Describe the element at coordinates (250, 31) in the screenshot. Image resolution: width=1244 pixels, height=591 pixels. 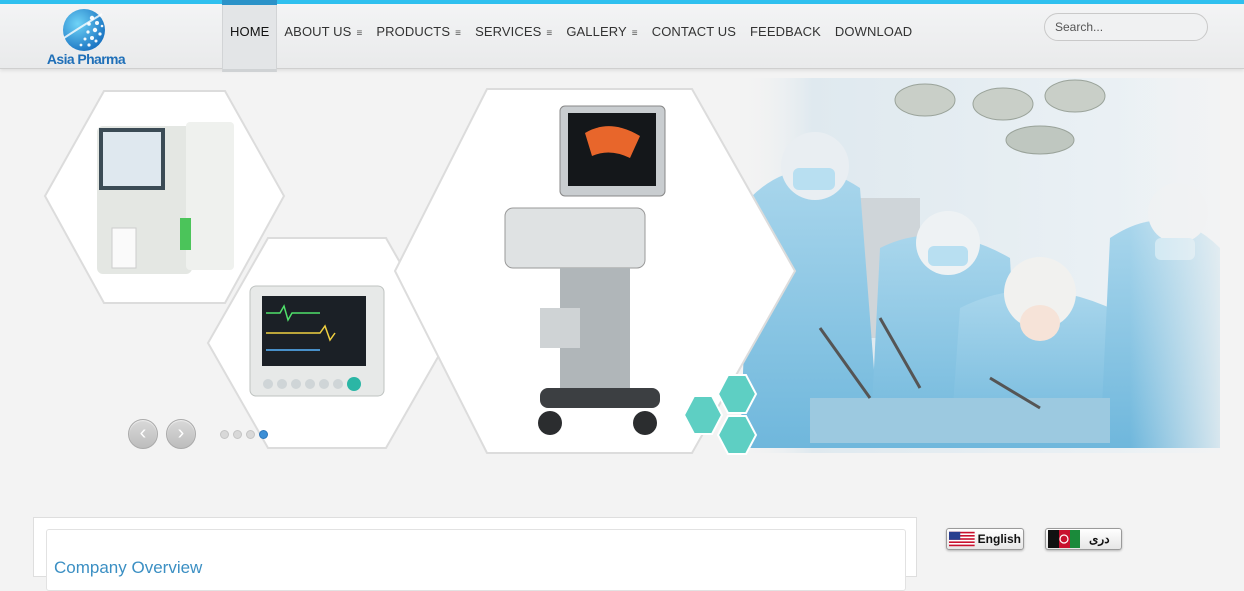
I see `nav-item-label: HOME` at that location.